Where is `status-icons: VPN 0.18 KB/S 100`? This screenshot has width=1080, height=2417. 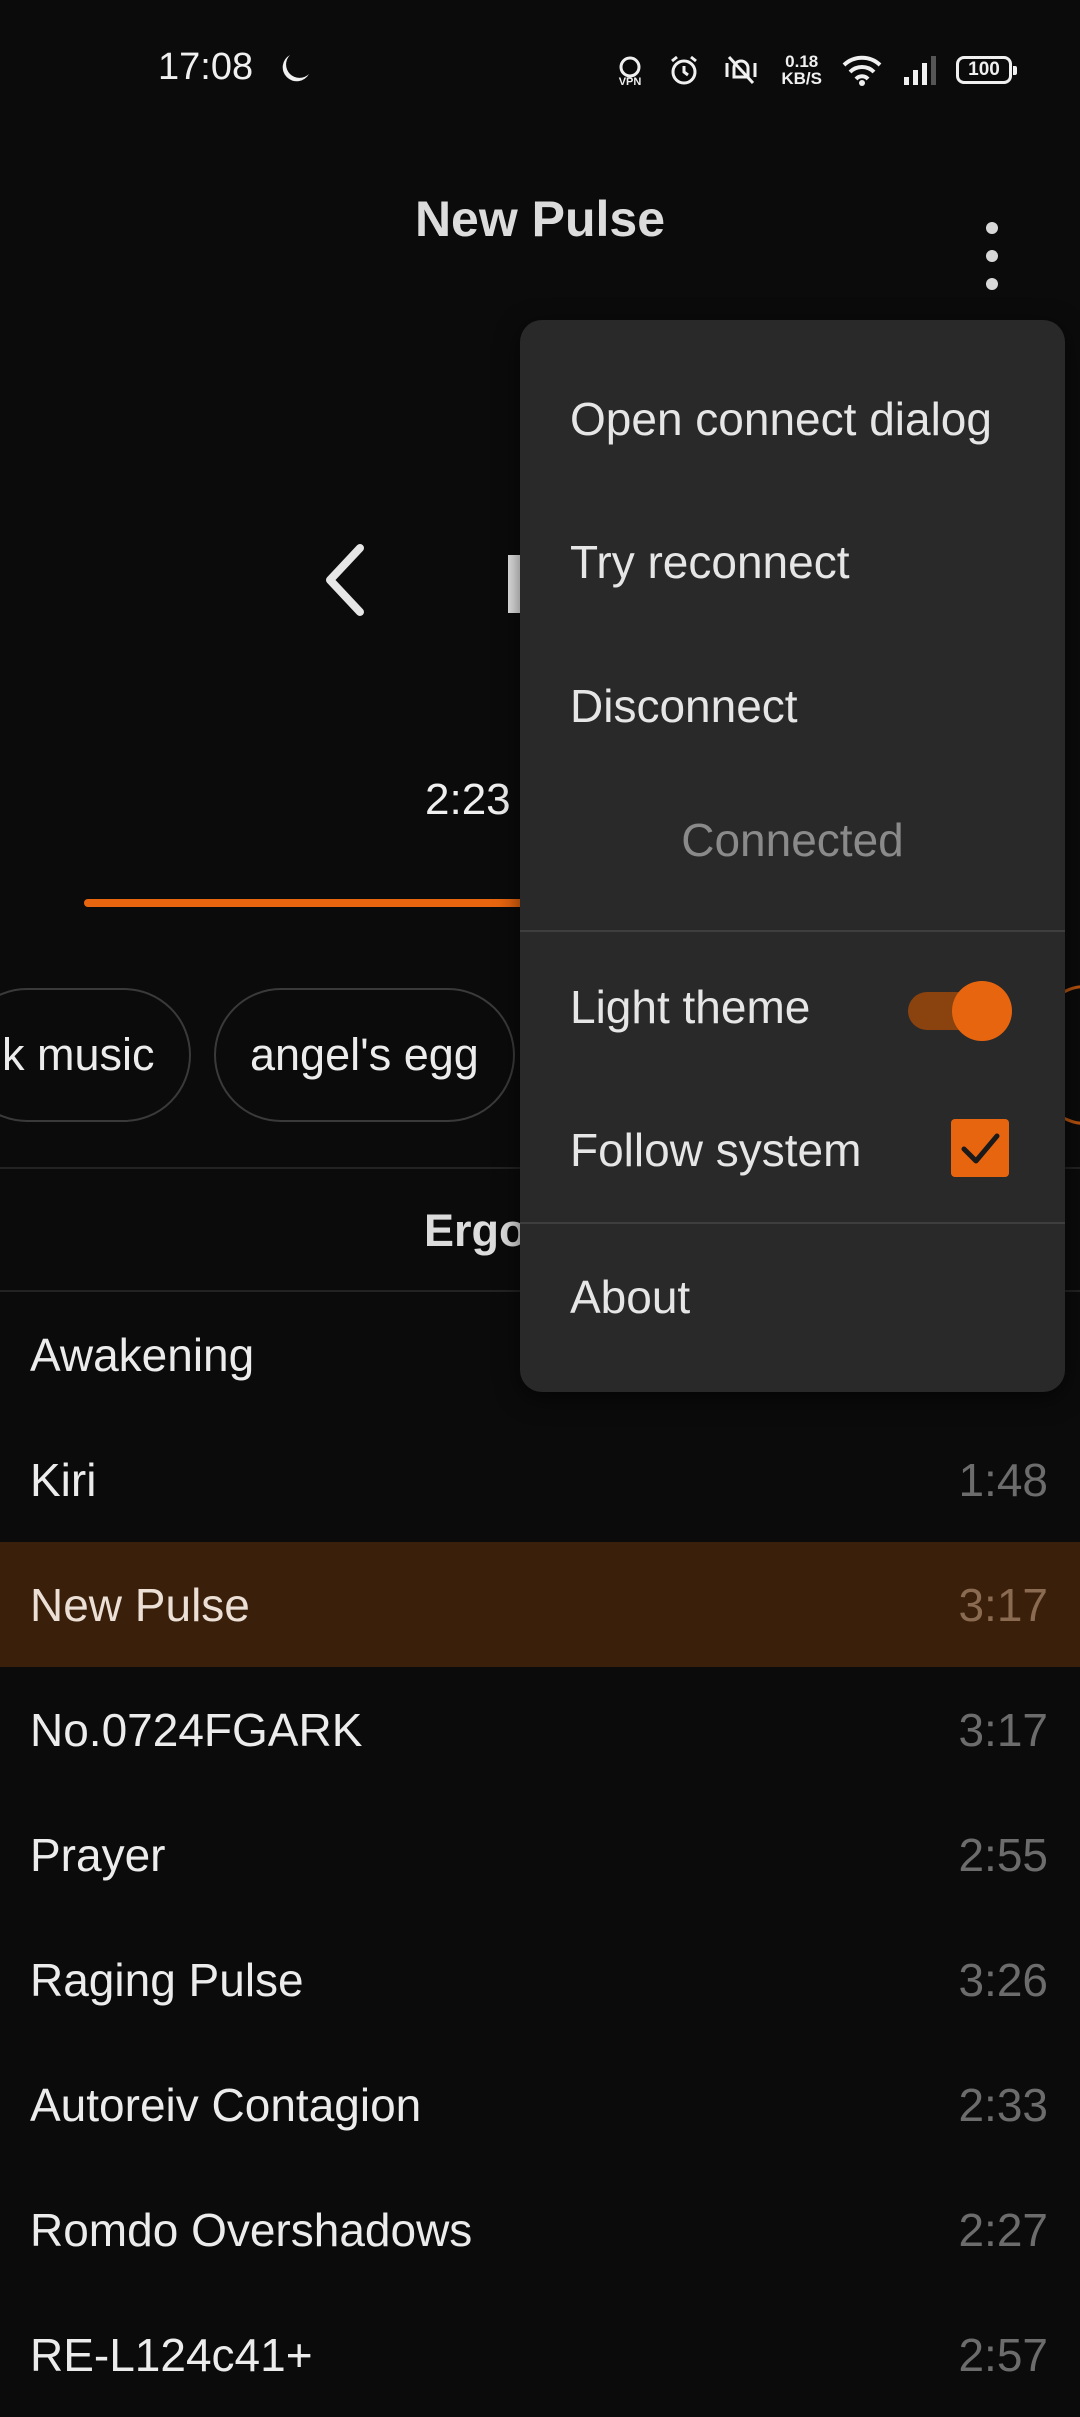
status-icons: VPN 0.18 KB/S 100 is located at coordinates (815, 70).